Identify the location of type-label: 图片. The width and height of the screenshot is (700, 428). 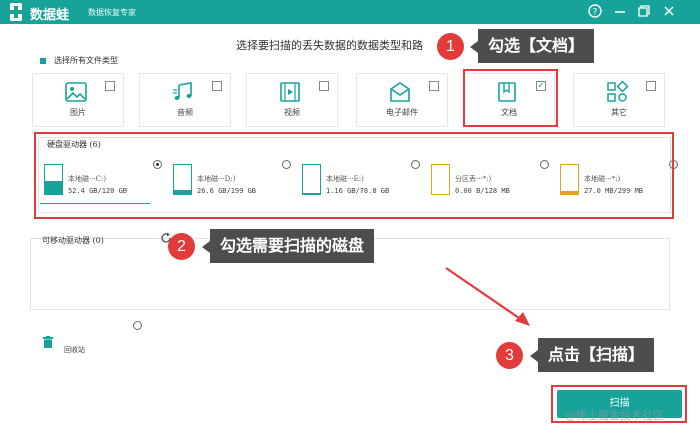
(78, 112).